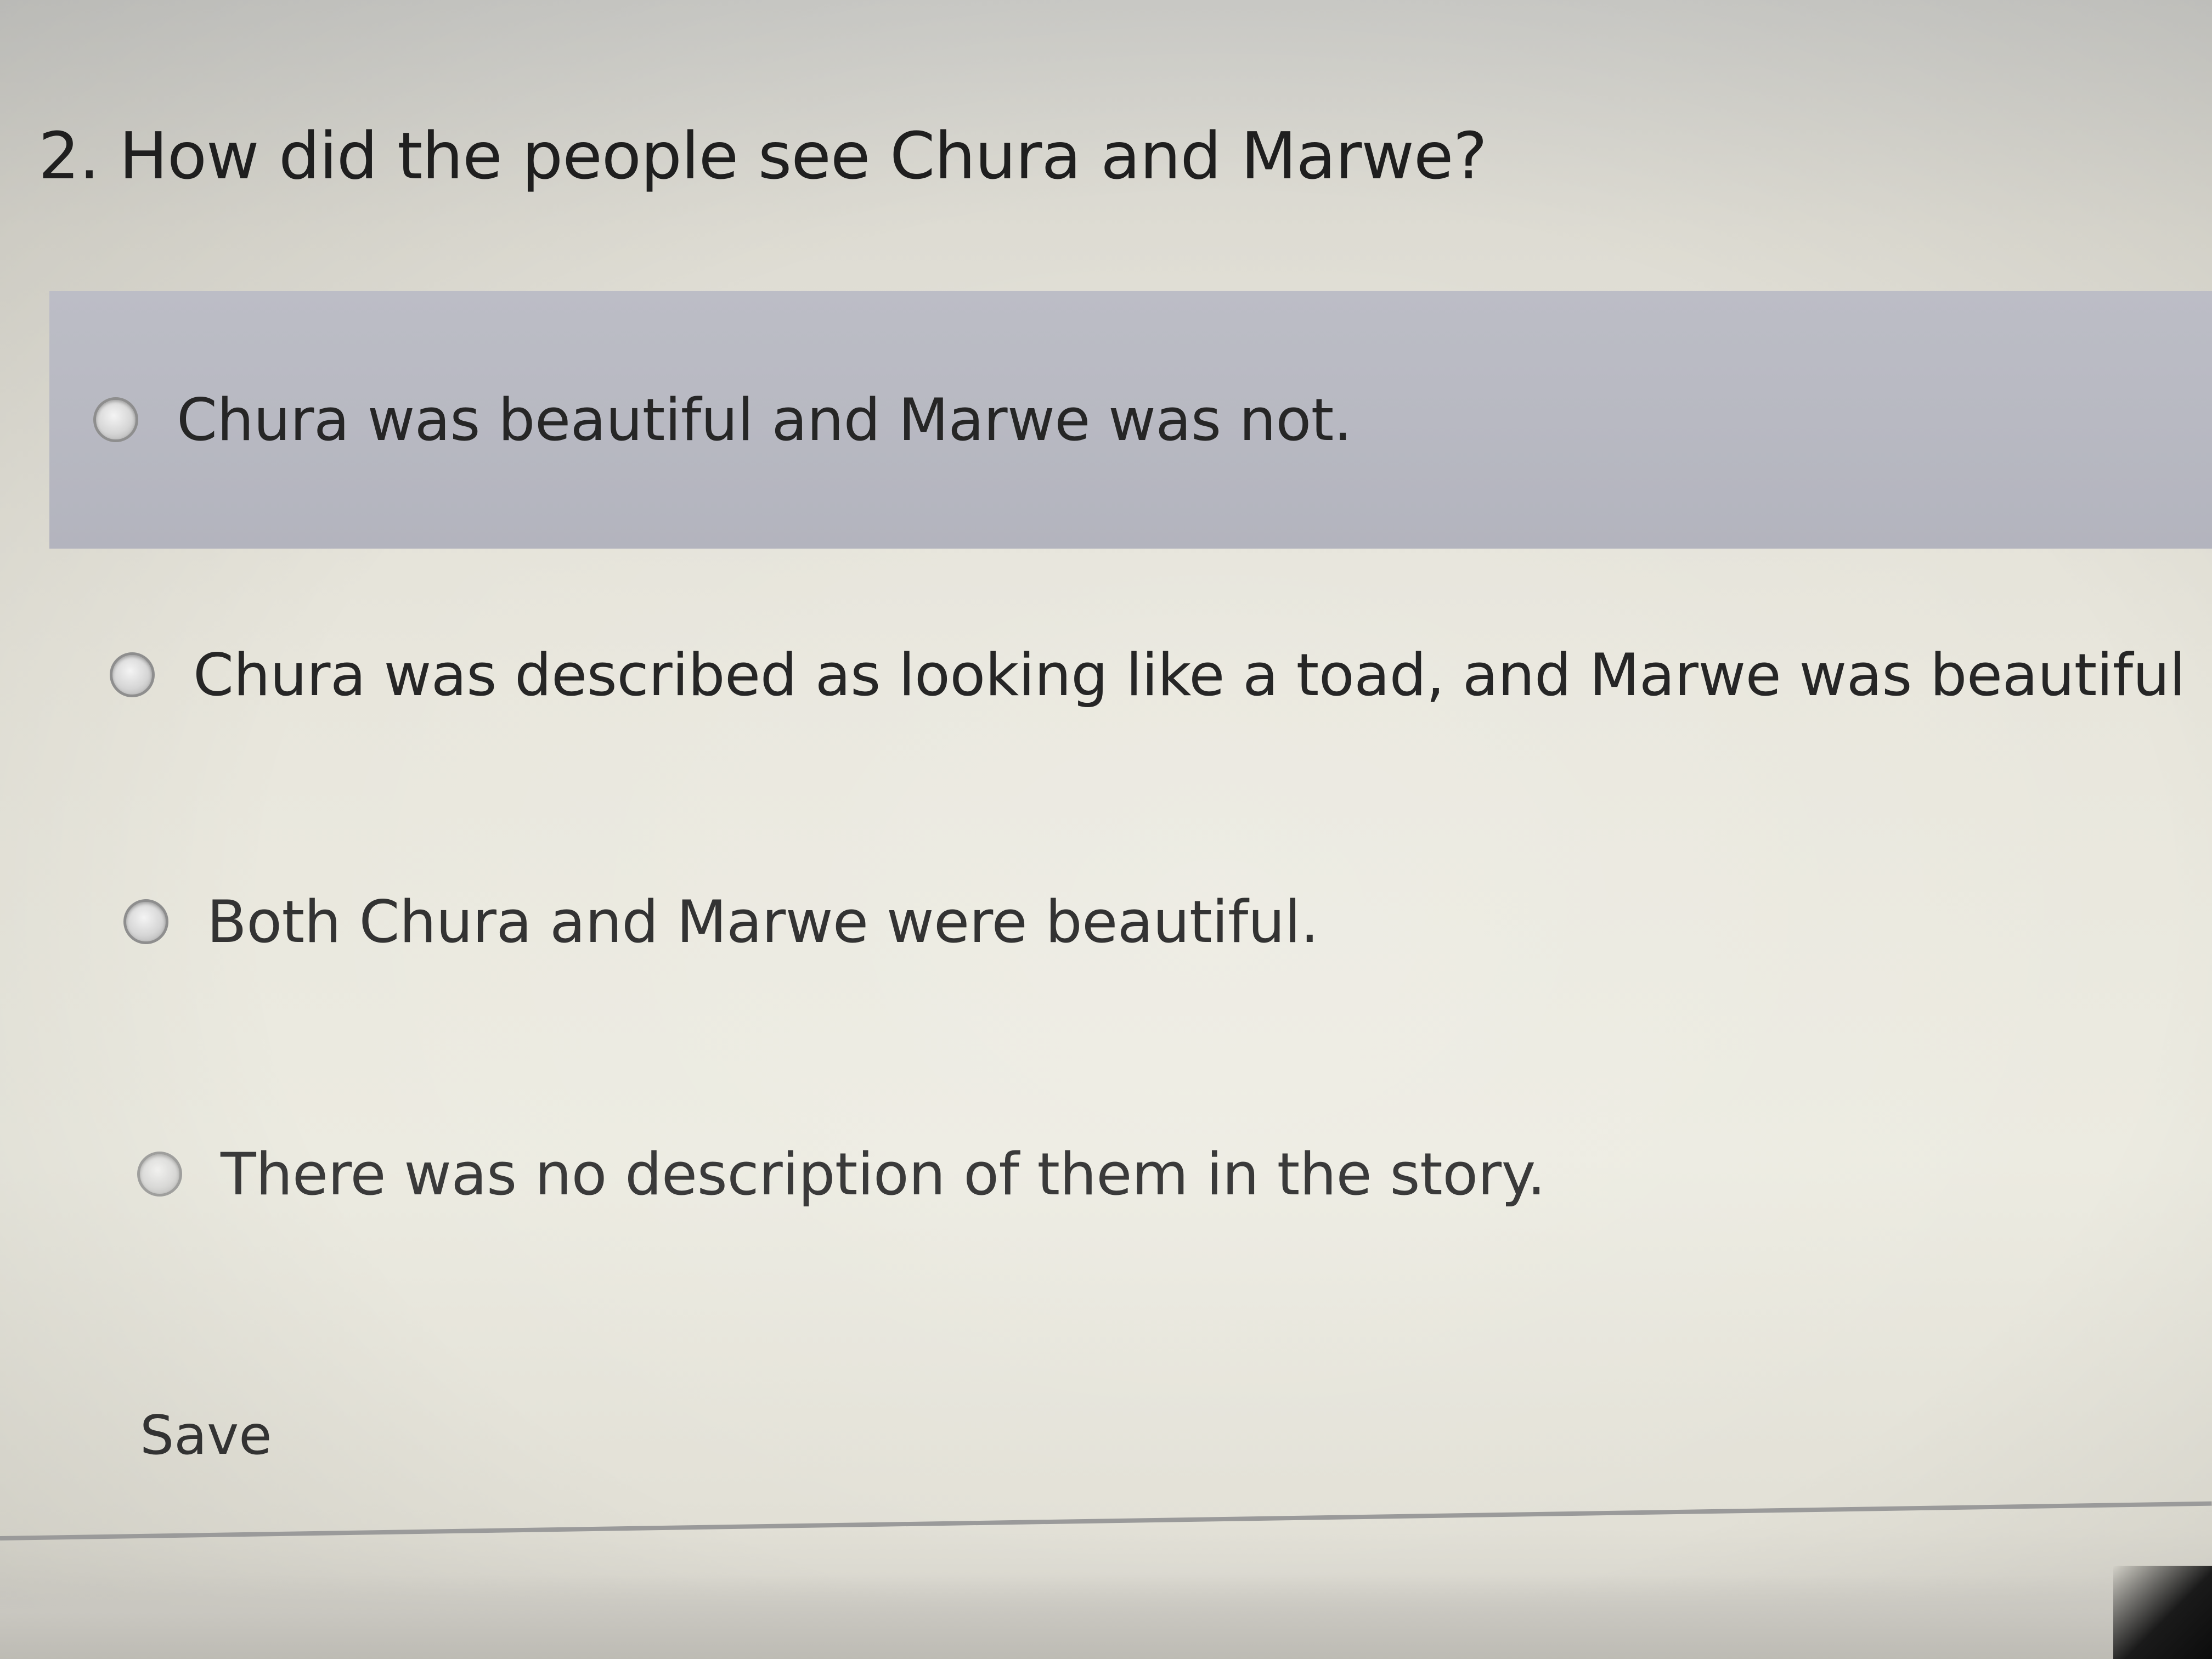  I want to click on option-3: Both Chura and Marwe were beautiful., so click(721, 921).